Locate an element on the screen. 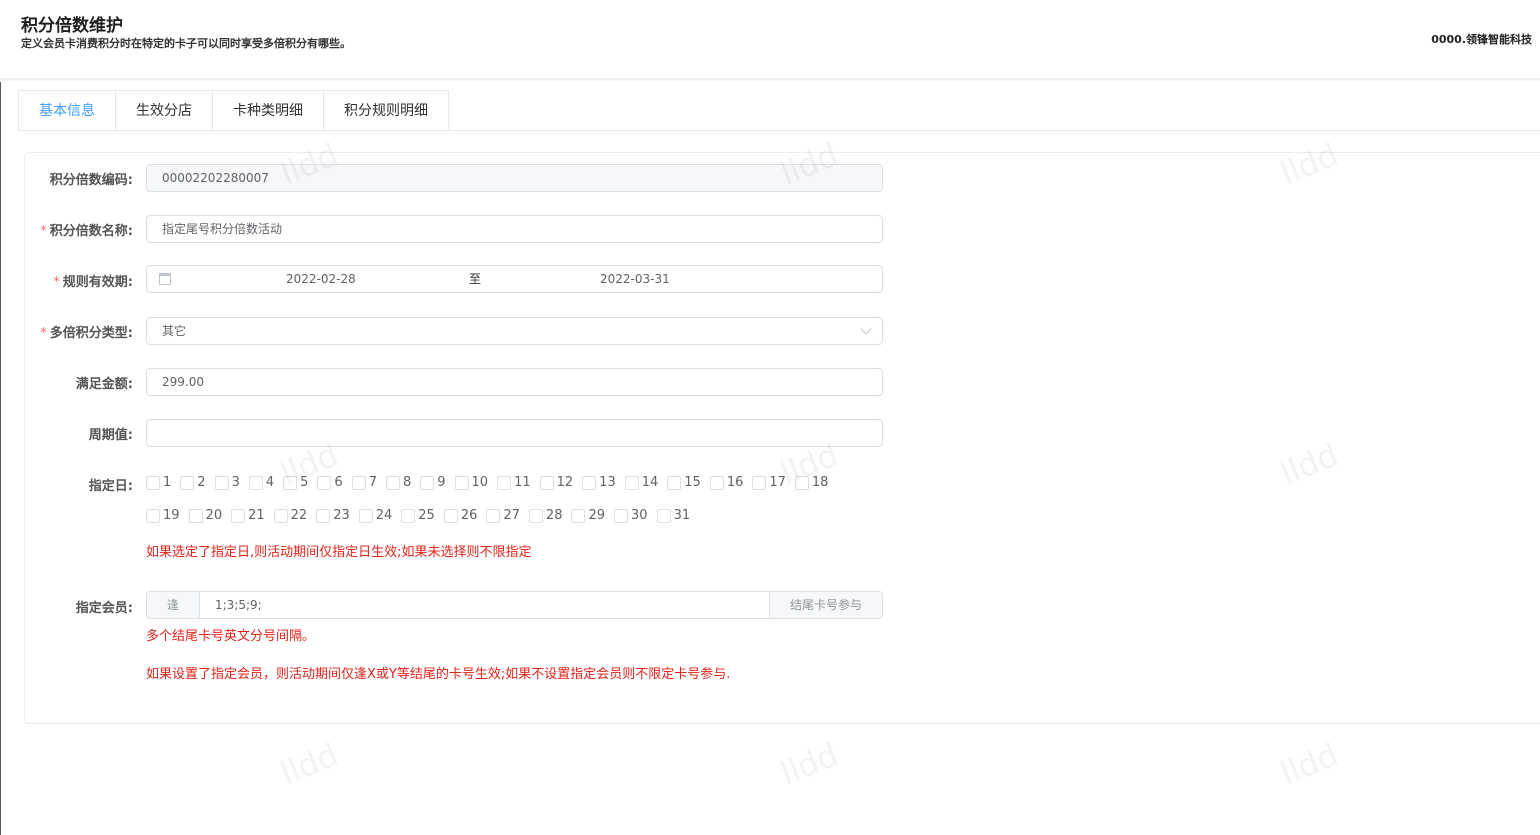  date-separator: 至 is located at coordinates (475, 279).